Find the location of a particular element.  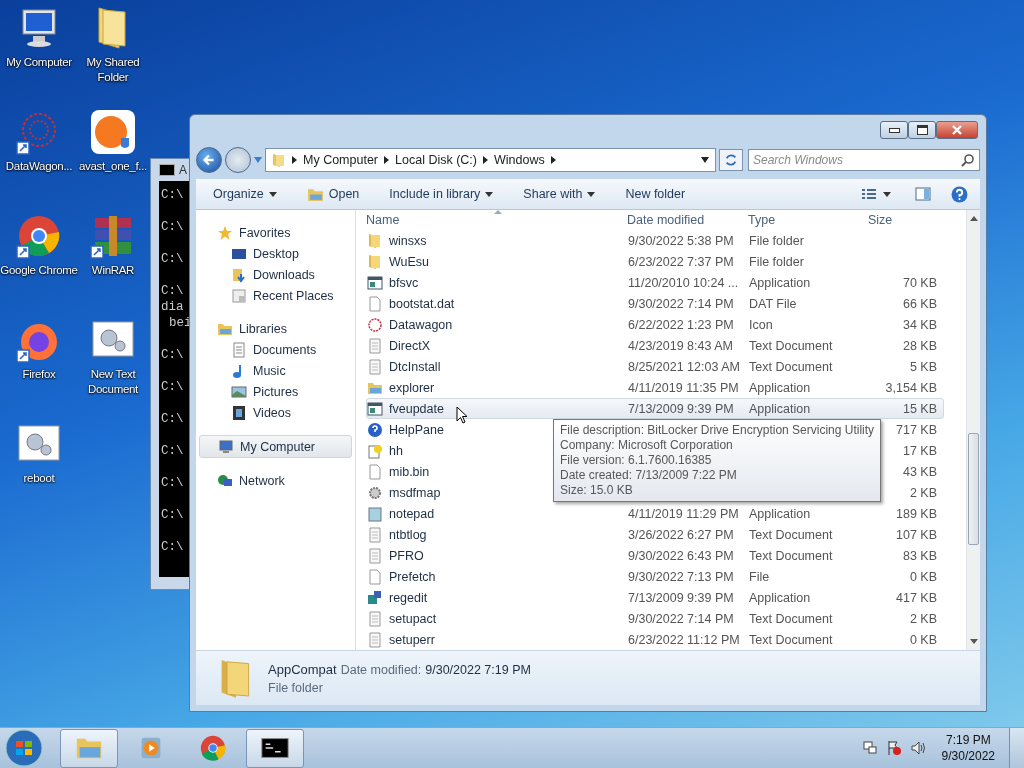

file-size: 15 KB is located at coordinates (919, 408).